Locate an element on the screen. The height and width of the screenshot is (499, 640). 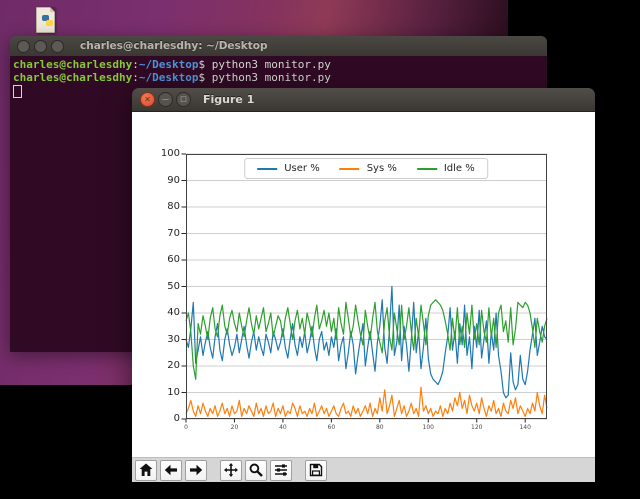
home-button is located at coordinates (146, 470).